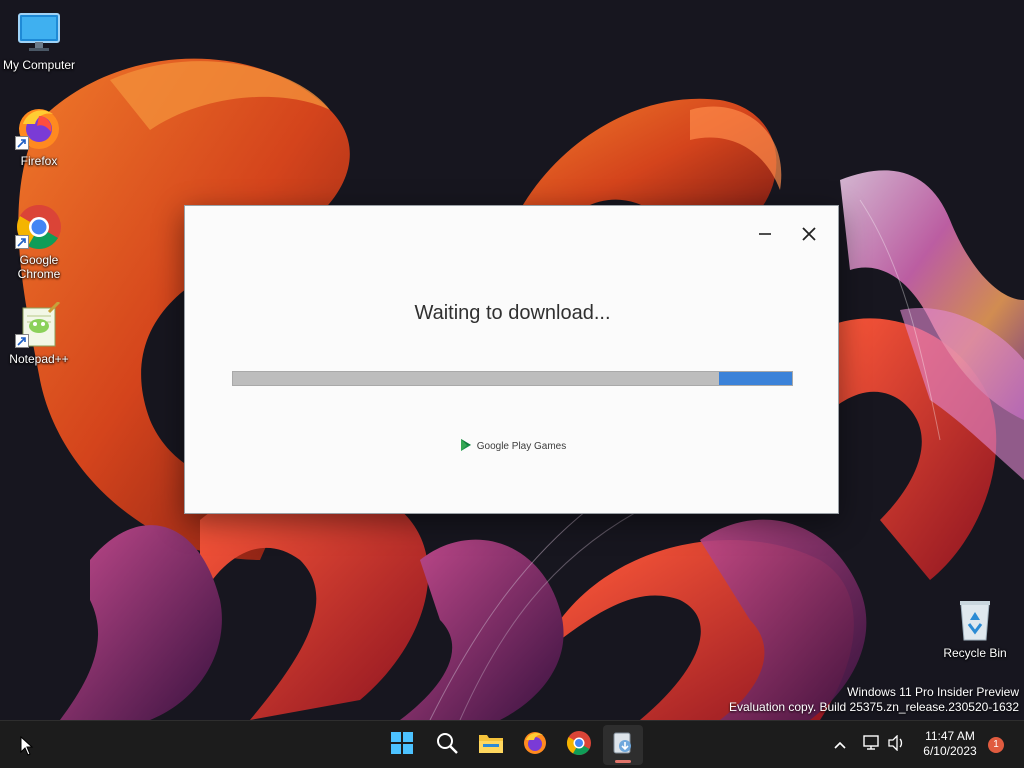 This screenshot has height=768, width=1024. Describe the element at coordinates (755, 378) in the screenshot. I see `progress-fill` at that location.